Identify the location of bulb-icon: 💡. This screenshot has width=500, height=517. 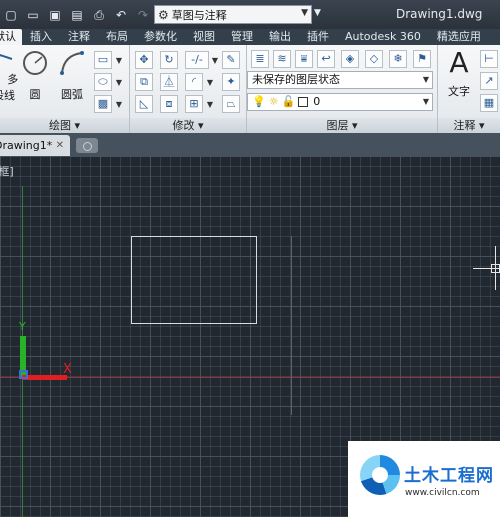
(259, 101).